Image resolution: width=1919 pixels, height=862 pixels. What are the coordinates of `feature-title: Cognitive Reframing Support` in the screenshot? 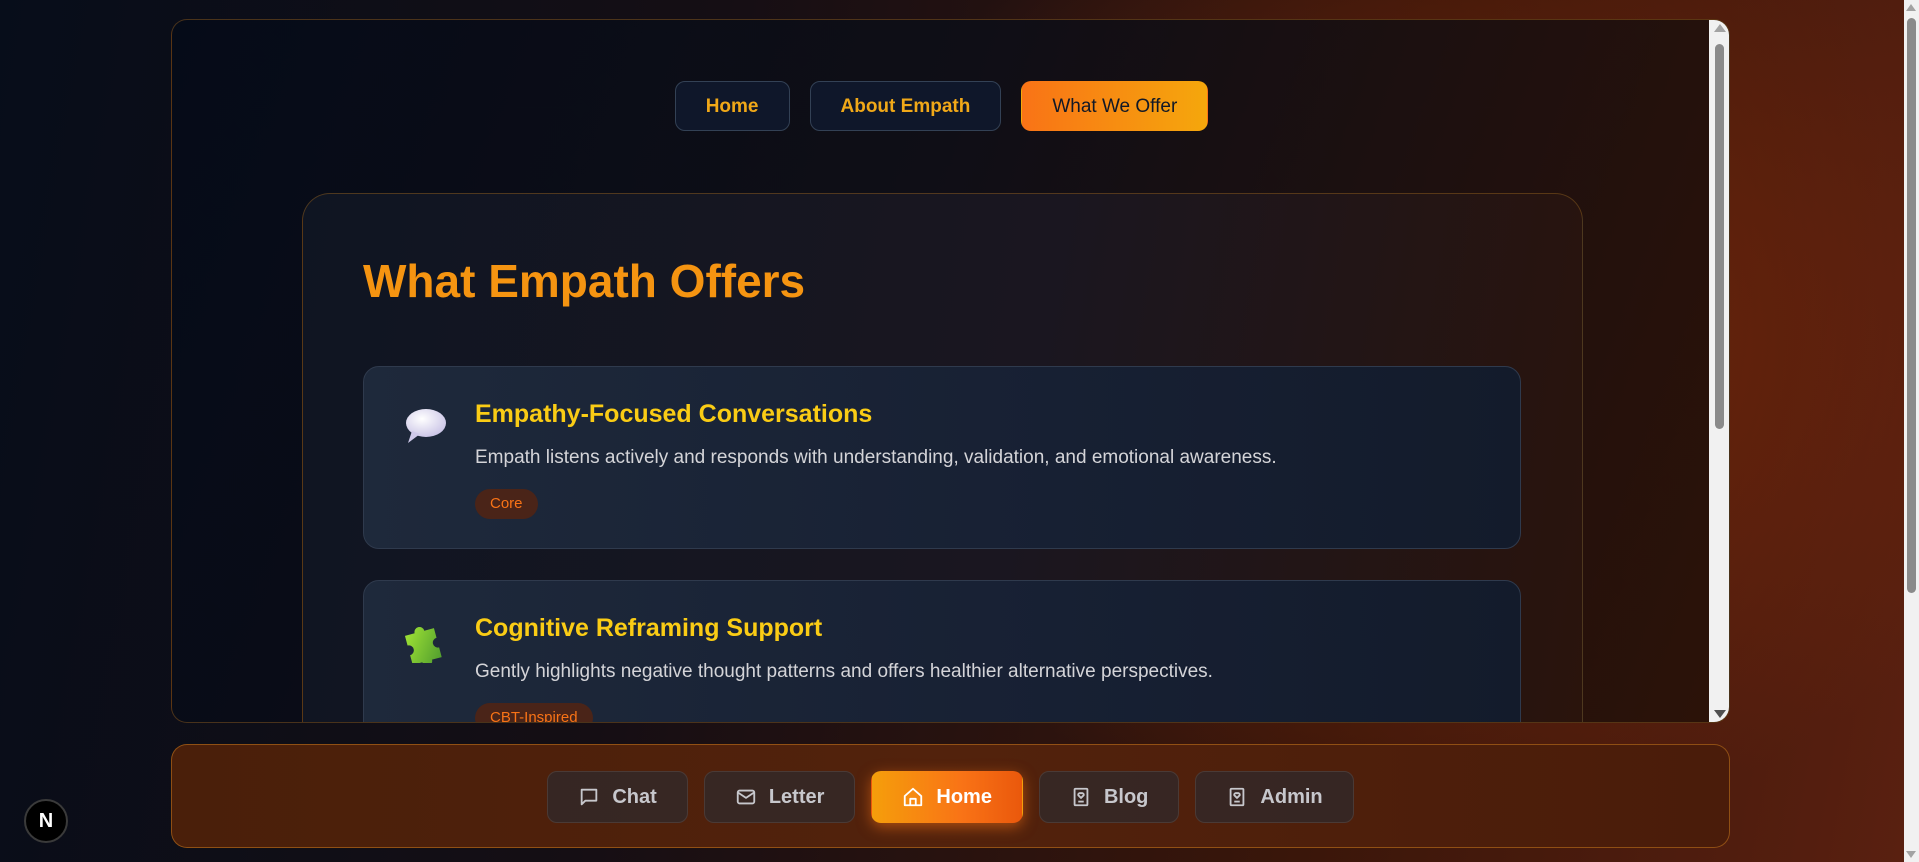 It's located at (649, 628).